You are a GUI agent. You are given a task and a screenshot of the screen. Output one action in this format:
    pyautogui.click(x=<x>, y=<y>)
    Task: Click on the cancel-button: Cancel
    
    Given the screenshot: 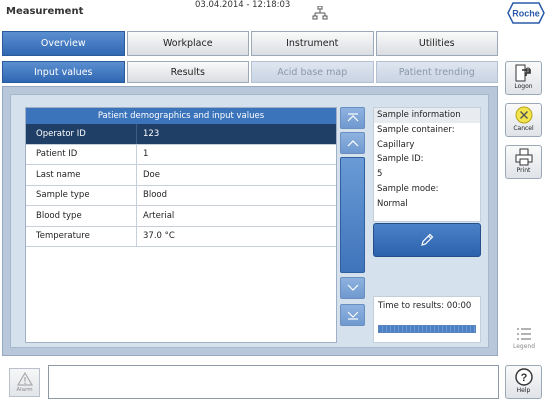 What is the action you would take?
    pyautogui.click(x=523, y=120)
    